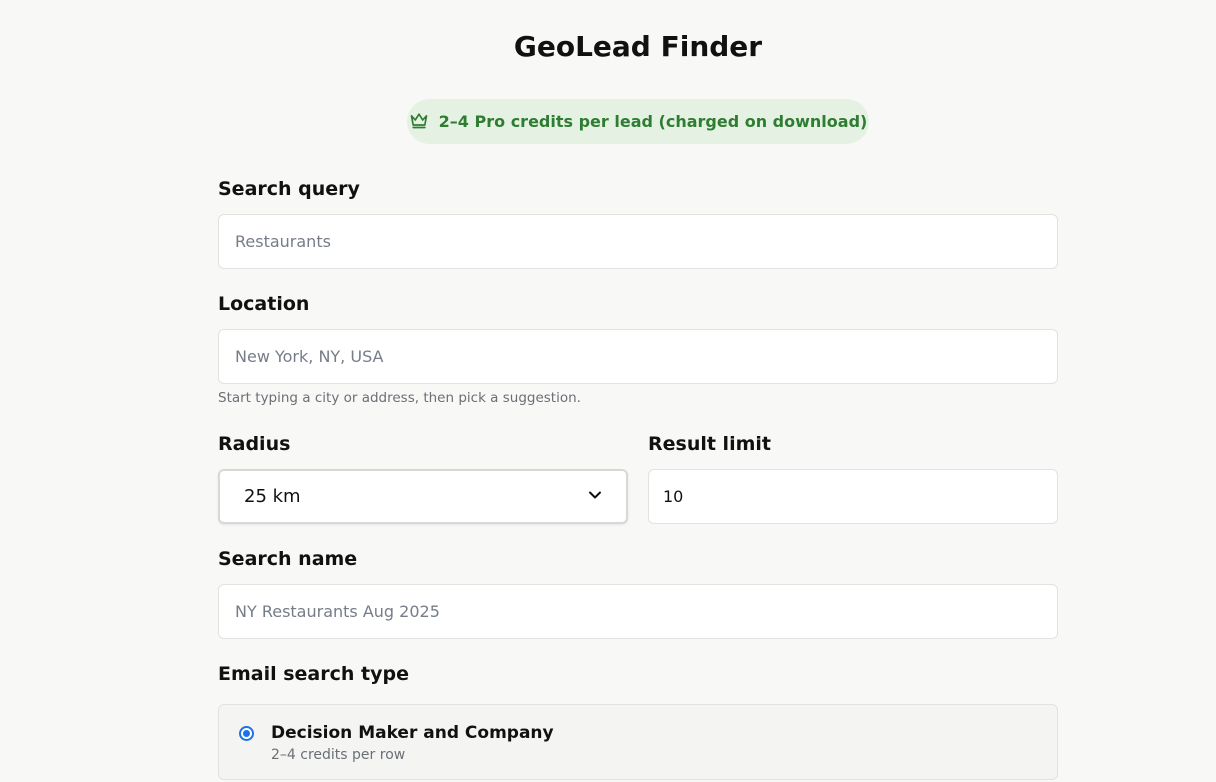 This screenshot has width=1216, height=782. Describe the element at coordinates (595, 496) in the screenshot. I see `chevron-down-icon` at that location.